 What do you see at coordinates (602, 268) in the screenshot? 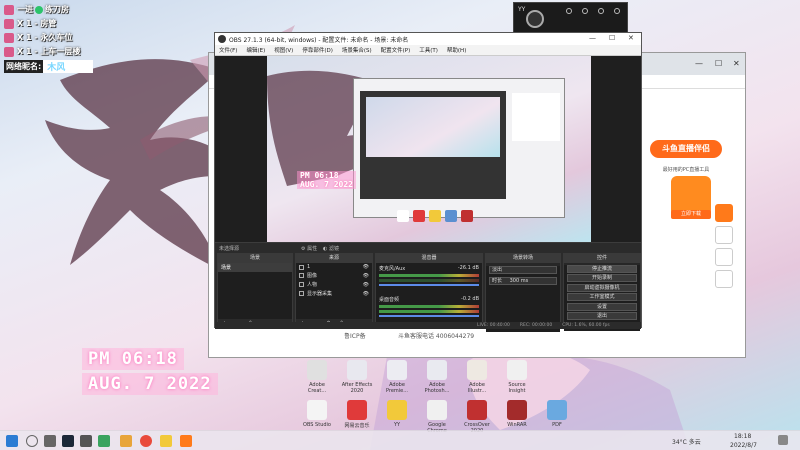
I see `control-button: 停止推流` at bounding box center [602, 268].